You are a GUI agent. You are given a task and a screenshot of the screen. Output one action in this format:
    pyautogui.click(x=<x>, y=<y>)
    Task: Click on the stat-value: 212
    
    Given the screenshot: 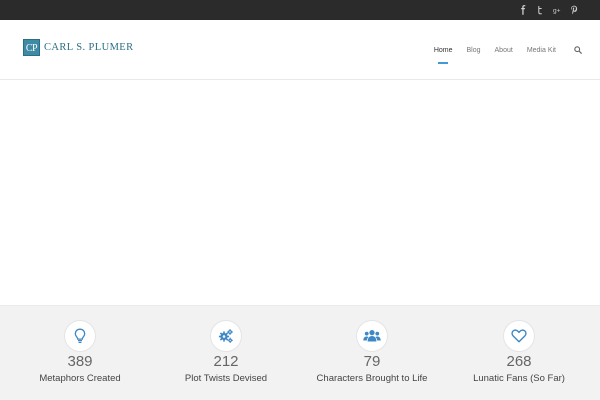 What is the action you would take?
    pyautogui.click(x=226, y=361)
    